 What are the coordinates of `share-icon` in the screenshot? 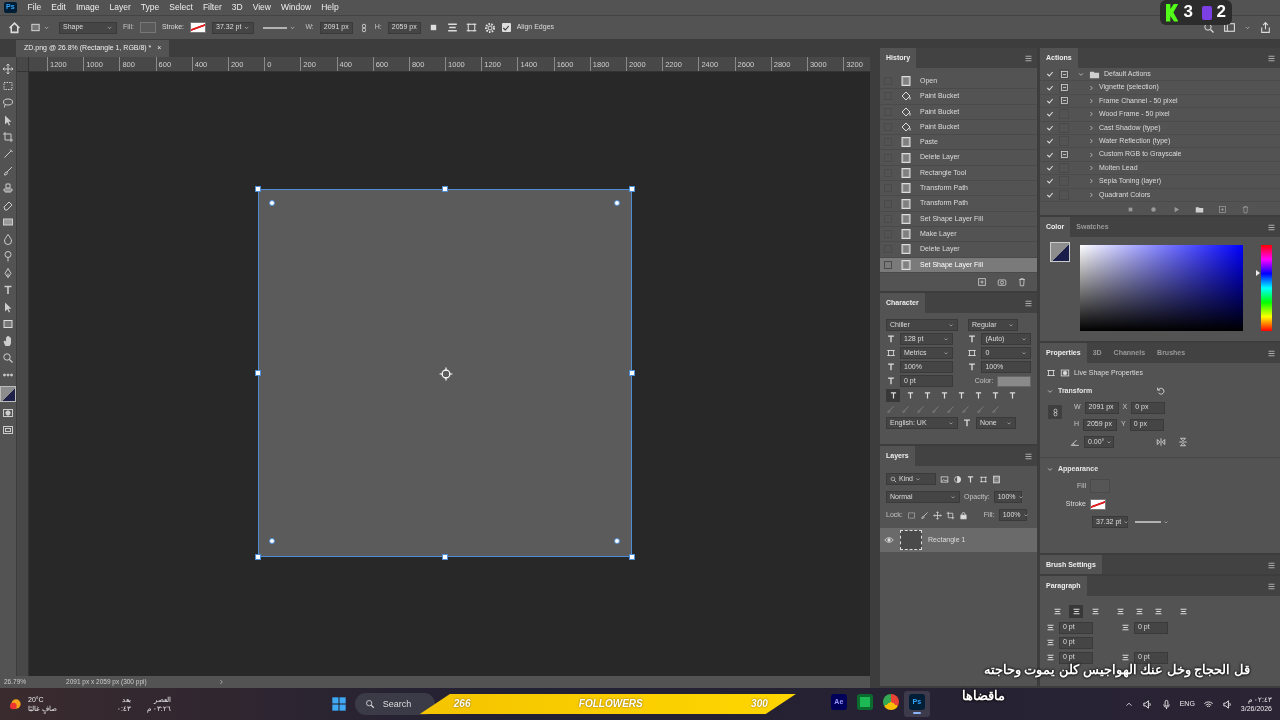 It's located at (1265, 27).